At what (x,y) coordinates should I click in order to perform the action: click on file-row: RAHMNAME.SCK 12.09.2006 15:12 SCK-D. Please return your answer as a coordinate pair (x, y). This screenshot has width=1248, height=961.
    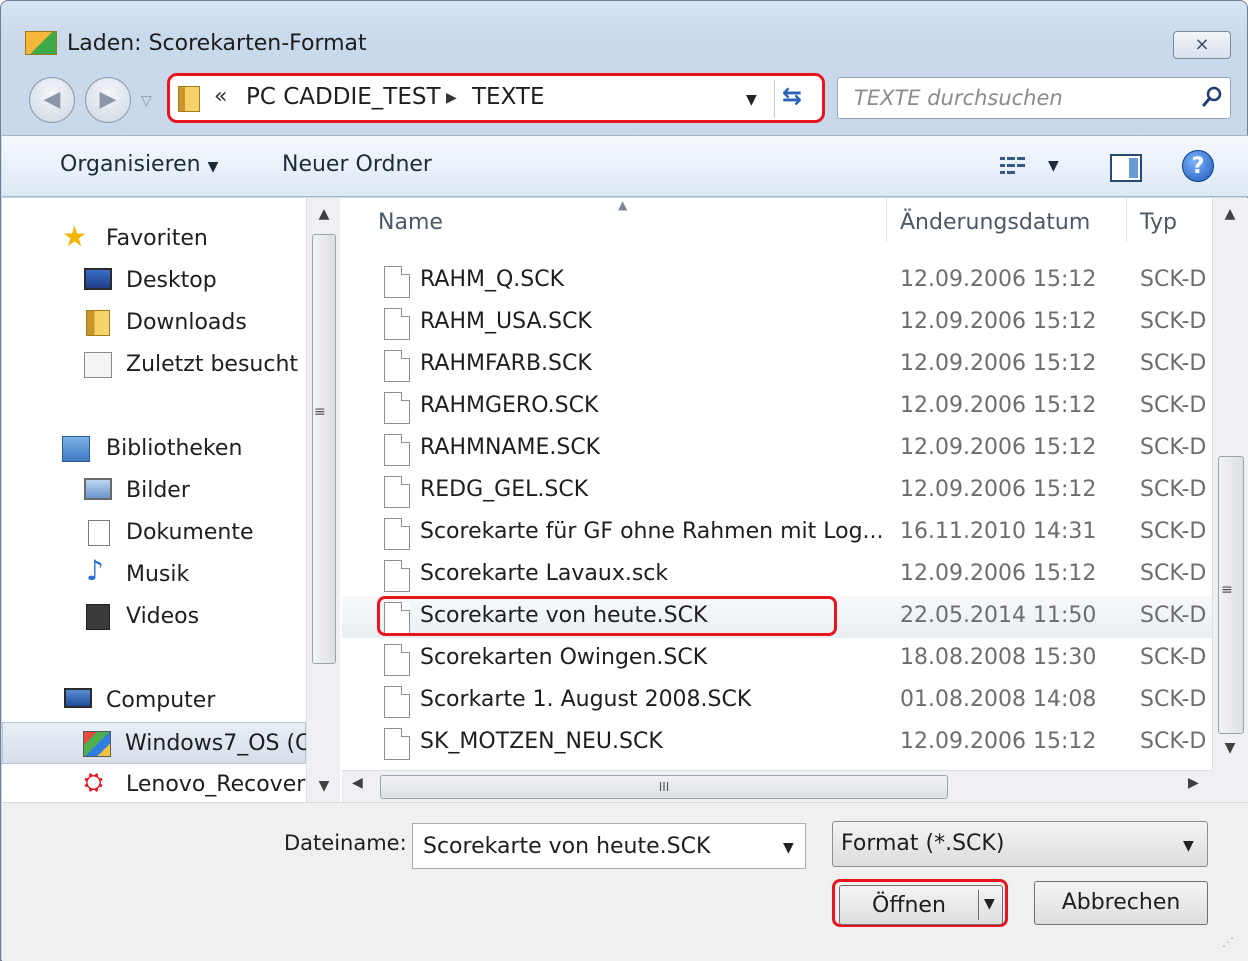
    Looking at the image, I should click on (777, 449).